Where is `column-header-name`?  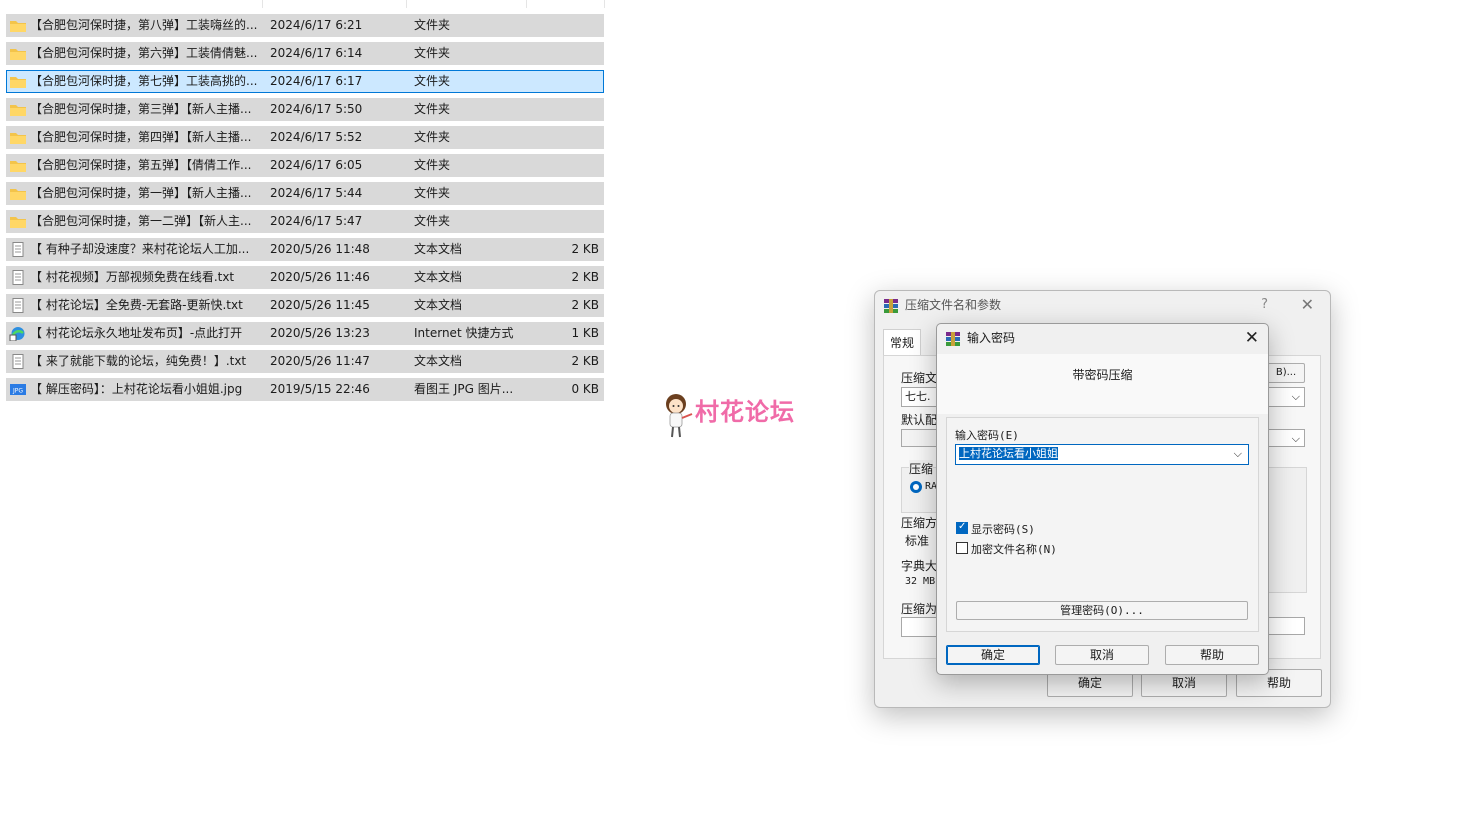
column-header-name is located at coordinates (134, 4).